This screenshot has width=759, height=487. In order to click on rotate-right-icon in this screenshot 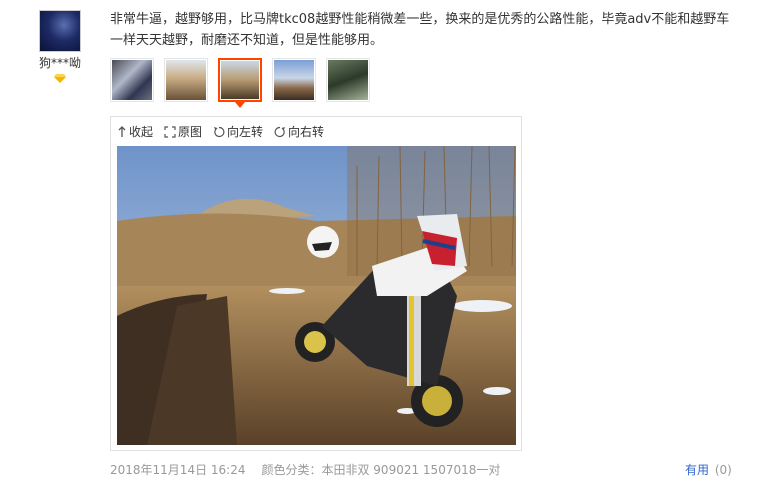, I will do `click(280, 131)`.